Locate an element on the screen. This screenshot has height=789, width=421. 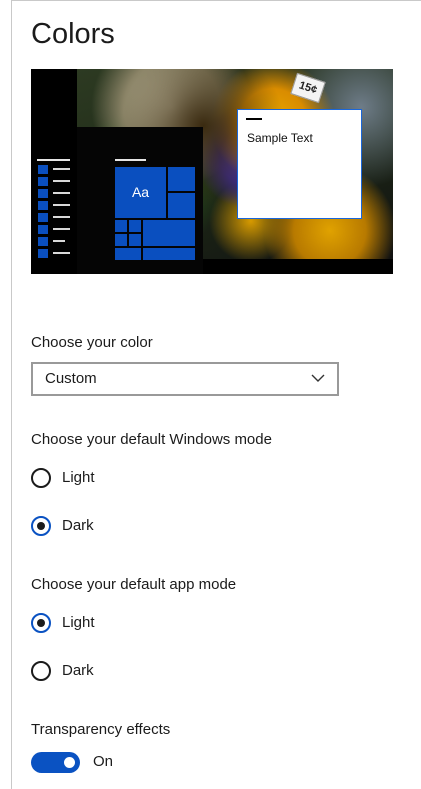
preview-tiles-header-line is located at coordinates (130, 160).